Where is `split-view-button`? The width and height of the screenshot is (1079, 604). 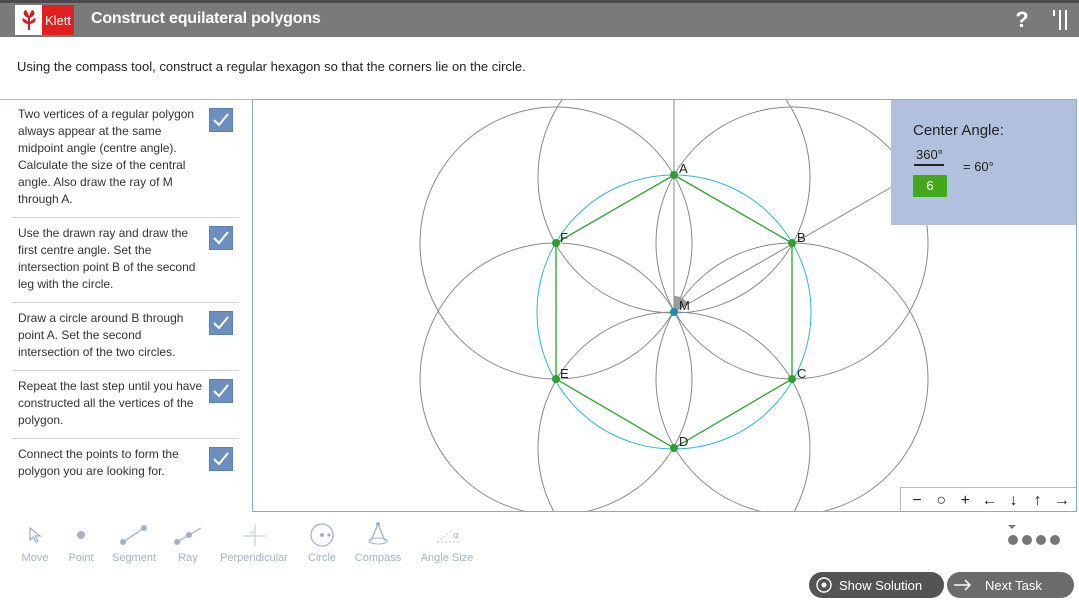
split-view-button is located at coordinates (1060, 20).